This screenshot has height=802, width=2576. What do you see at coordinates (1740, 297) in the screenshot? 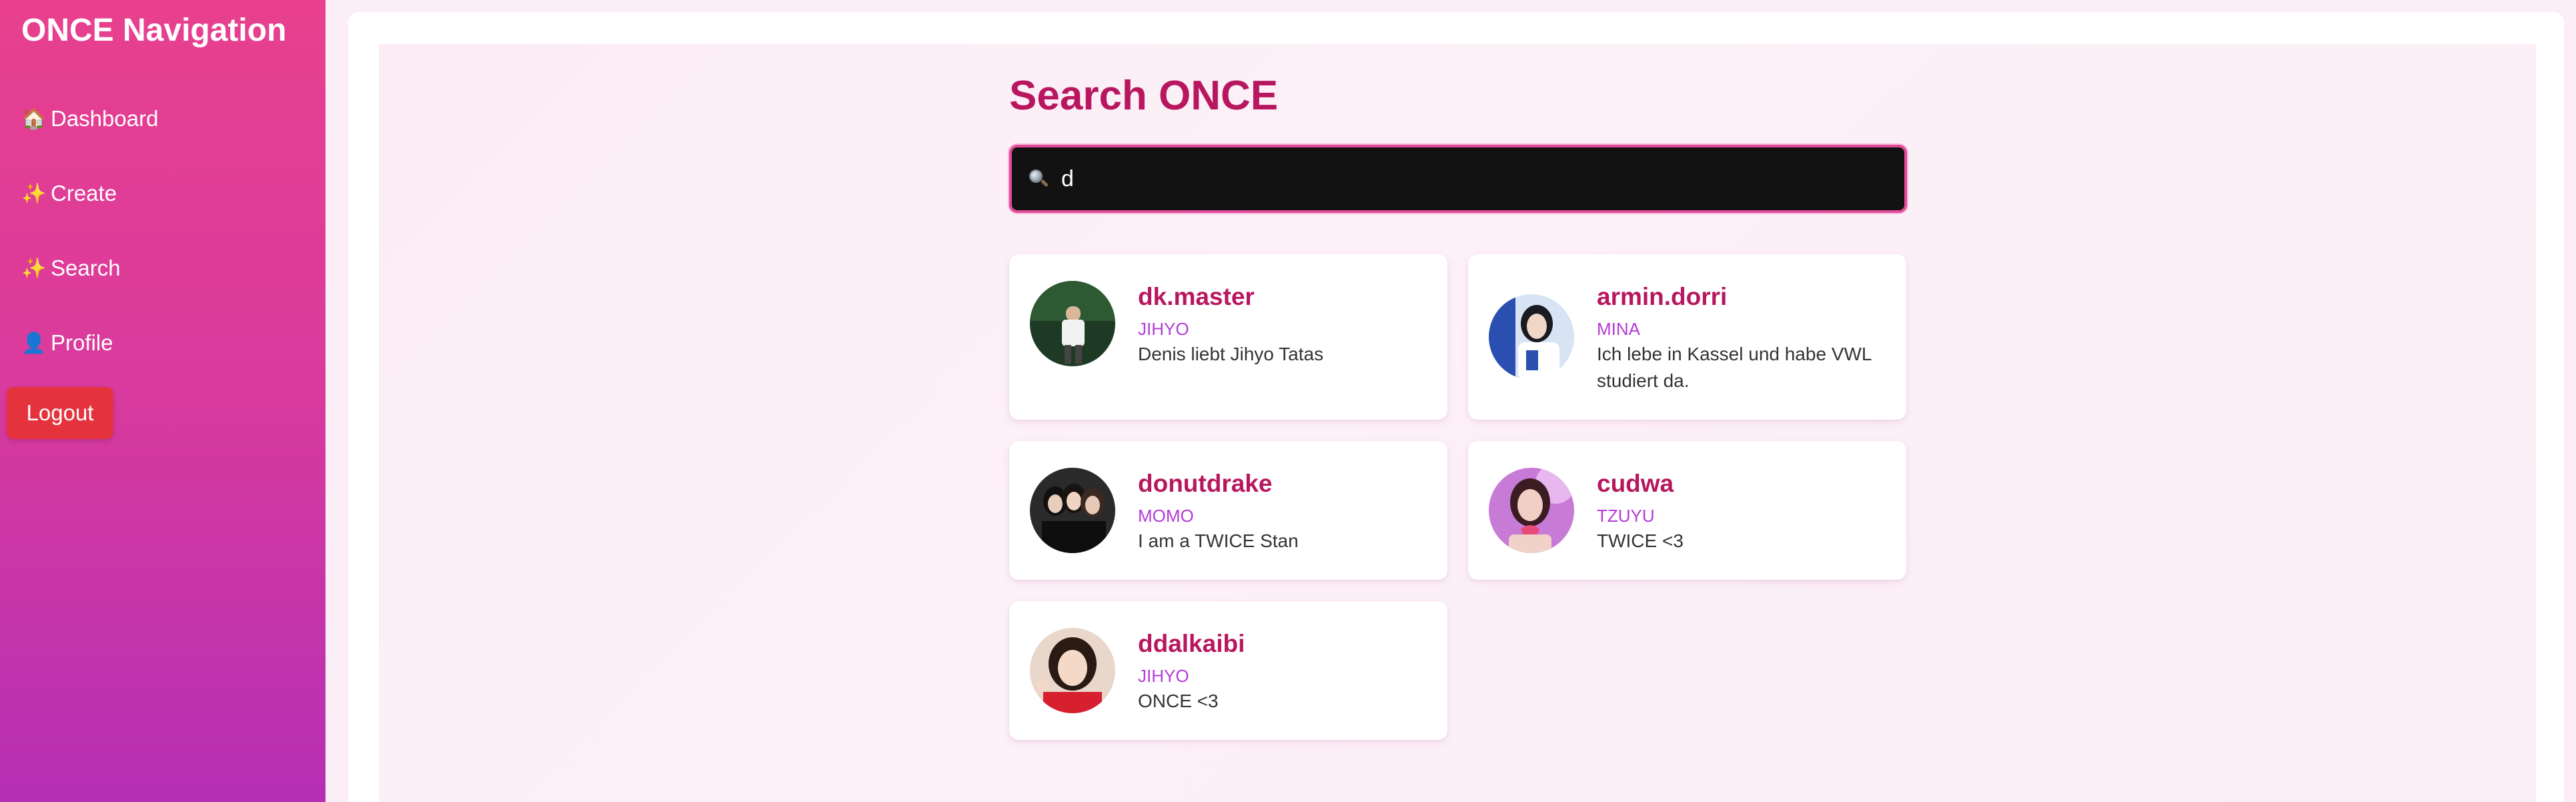
I see `username: armin.dorri` at bounding box center [1740, 297].